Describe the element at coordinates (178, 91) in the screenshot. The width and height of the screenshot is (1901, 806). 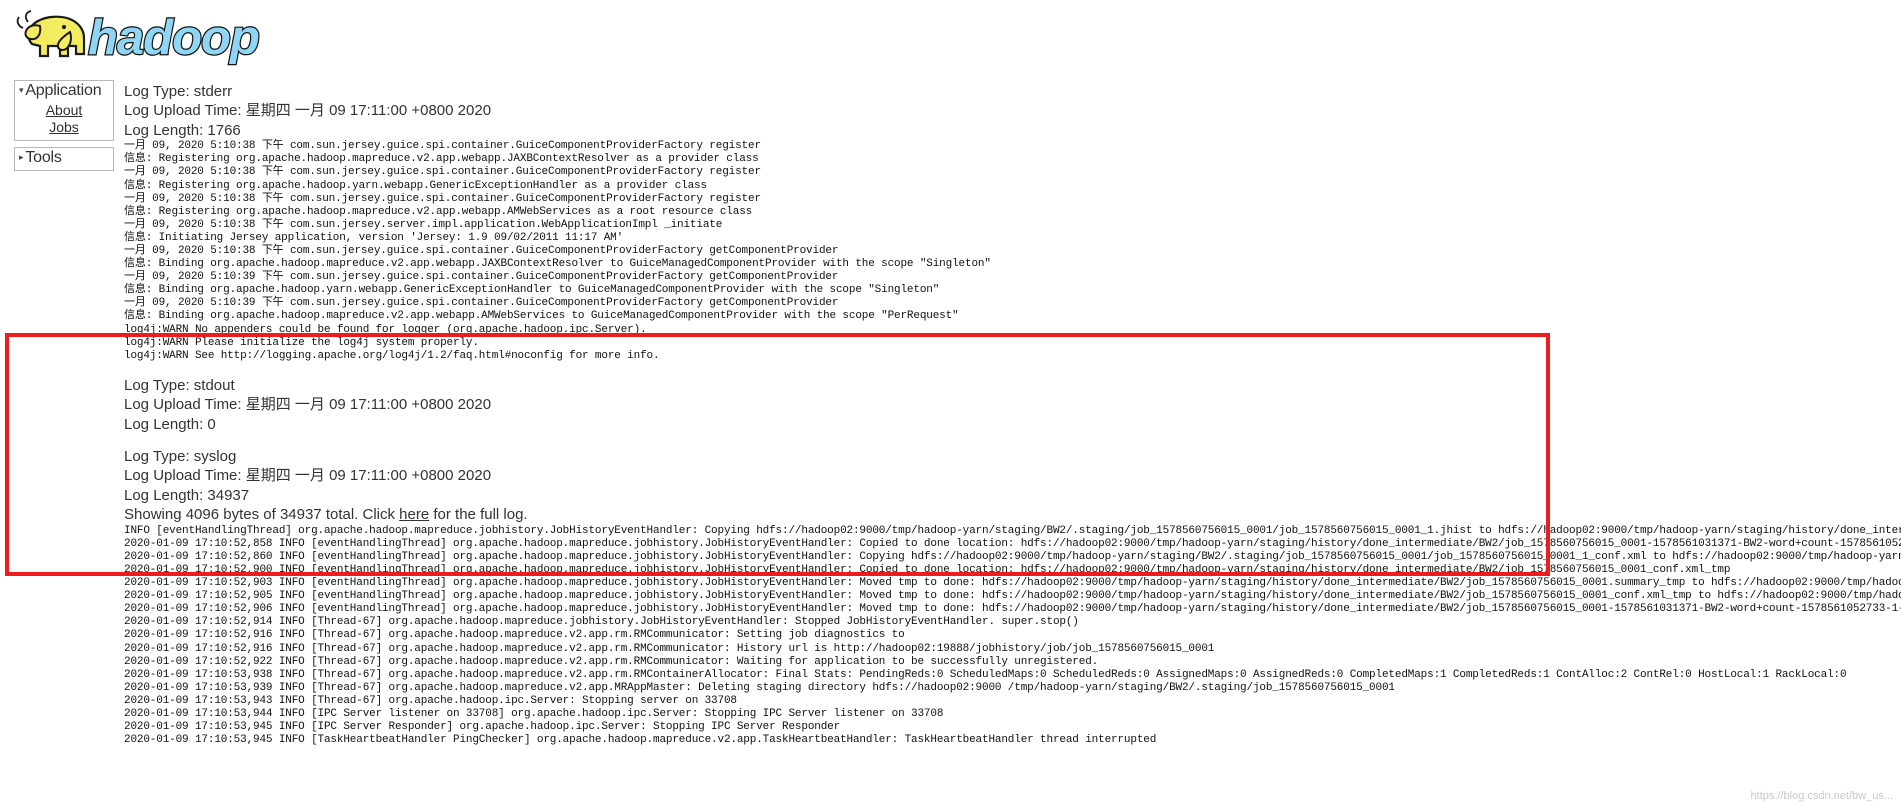
I see `log-type: Log Type: stderr` at that location.